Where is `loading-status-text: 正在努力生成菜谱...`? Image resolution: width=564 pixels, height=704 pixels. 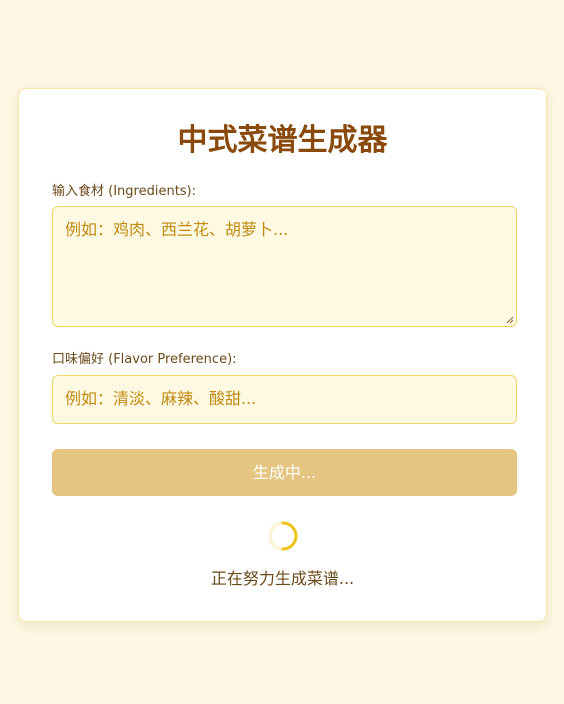 loading-status-text: 正在努力生成菜谱... is located at coordinates (282, 578).